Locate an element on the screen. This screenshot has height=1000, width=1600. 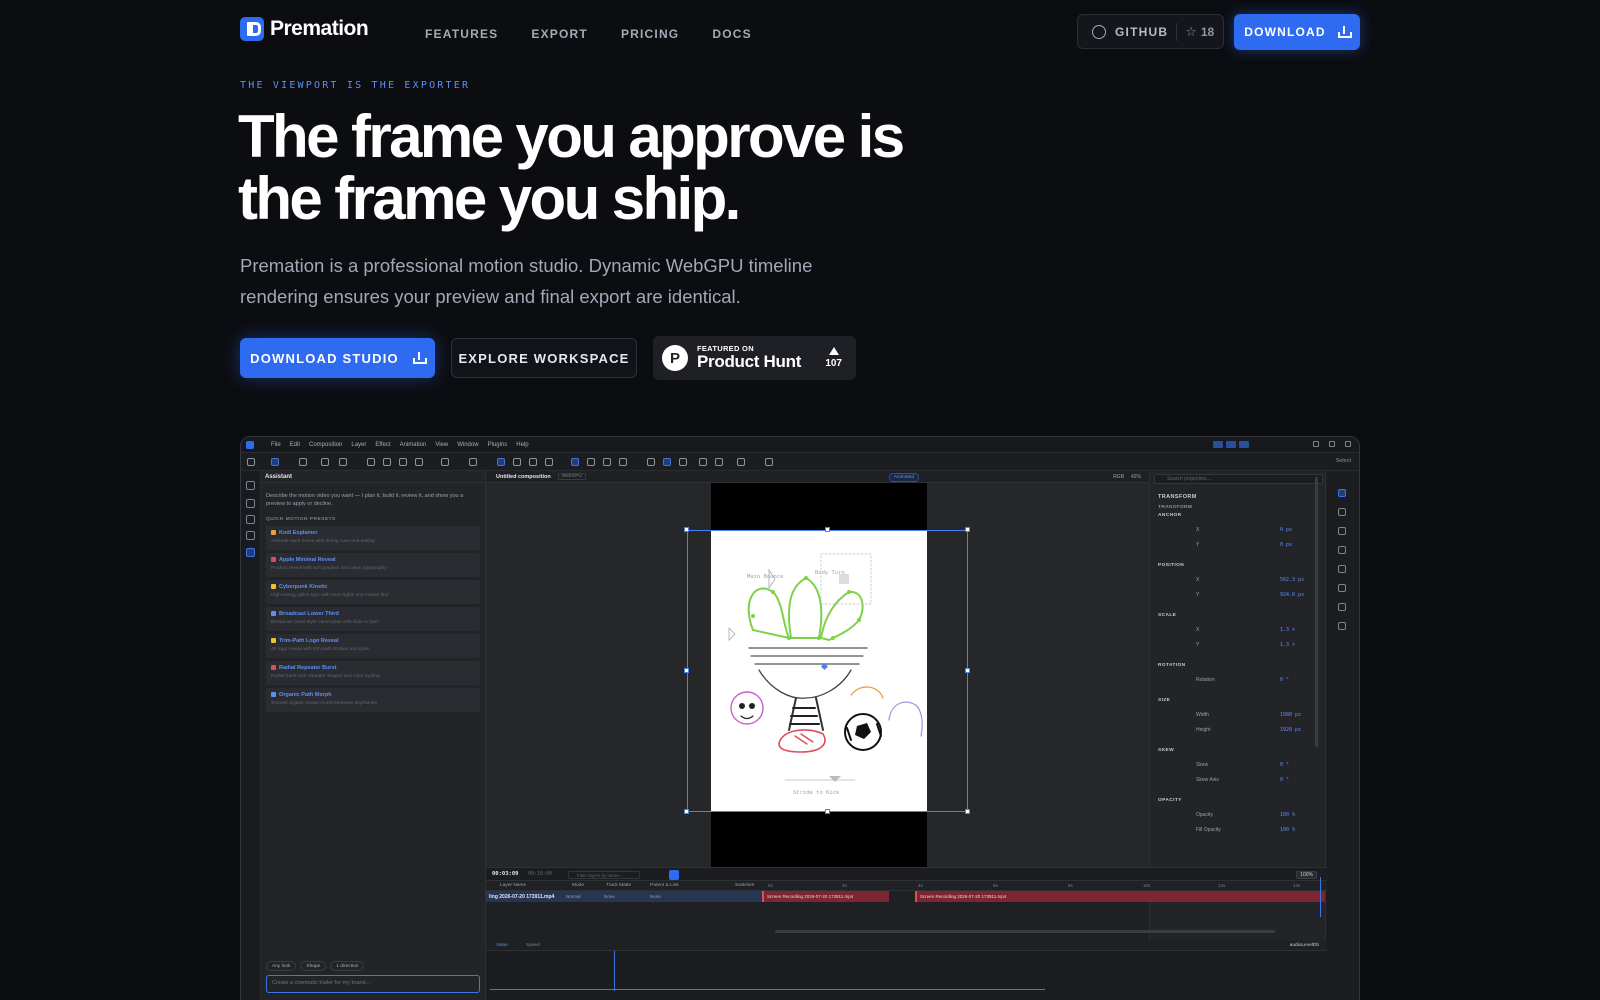
property-value: 1920 px is located at coordinates (1290, 730).